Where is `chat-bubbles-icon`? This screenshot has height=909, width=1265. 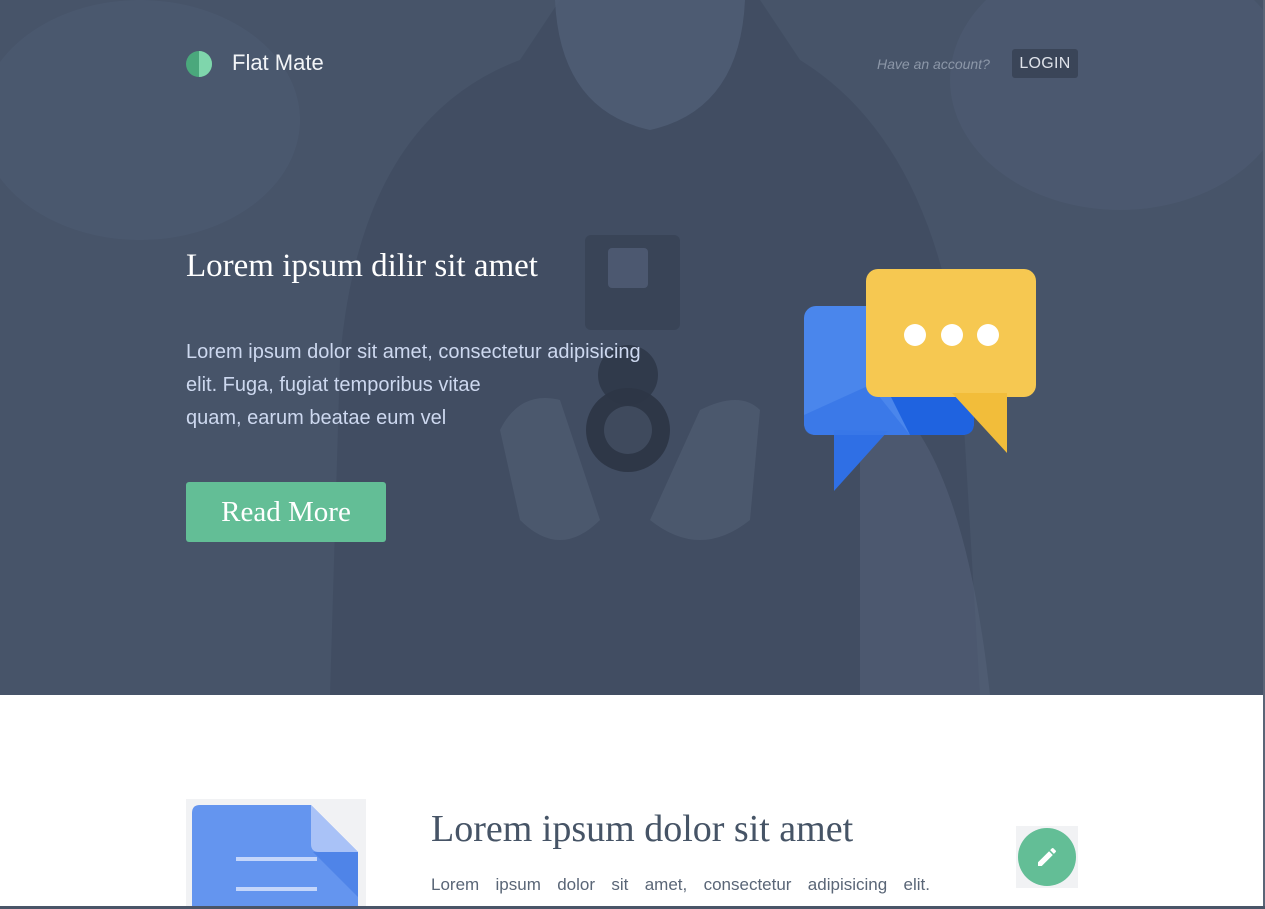 chat-bubbles-icon is located at coordinates (920, 380).